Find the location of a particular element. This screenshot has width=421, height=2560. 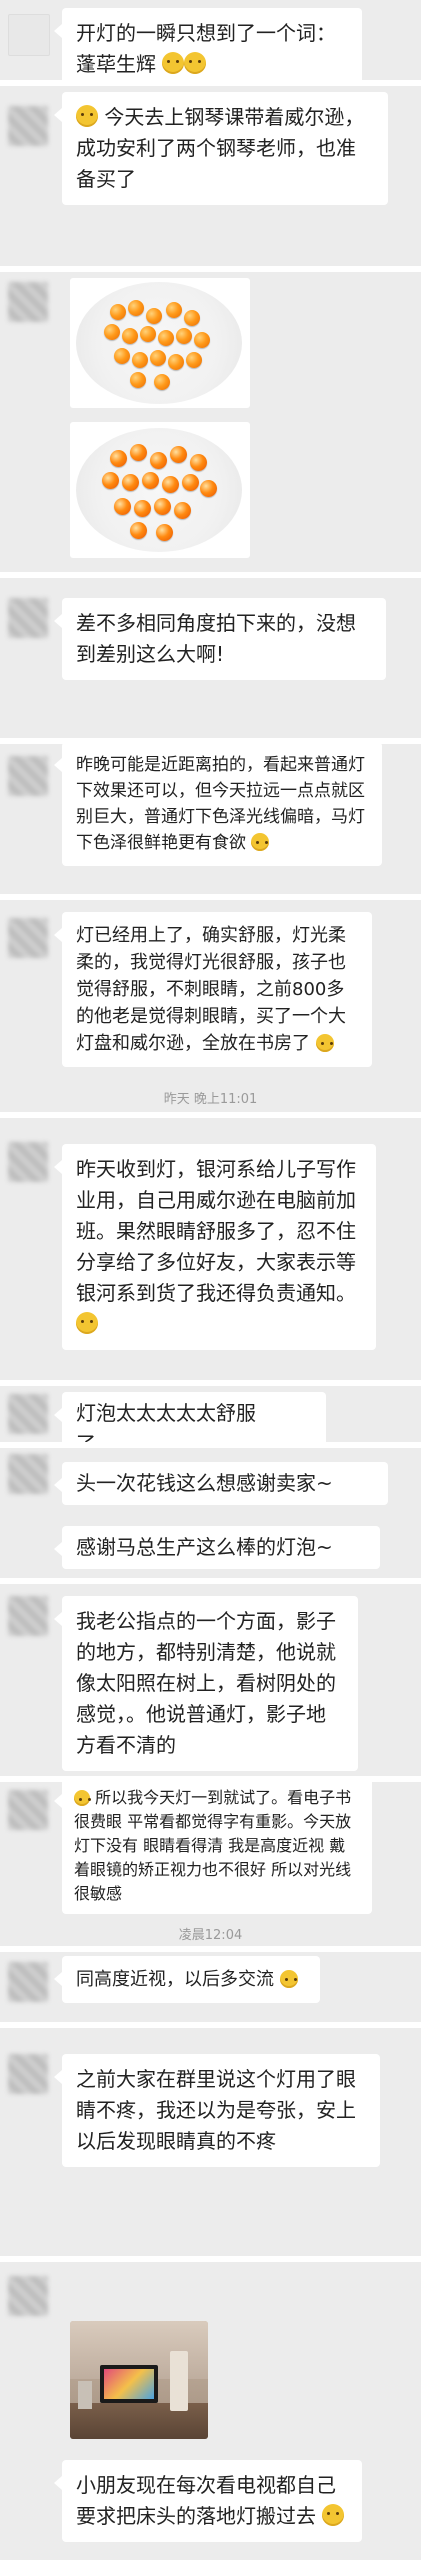

message-text: 今天去上钢琴课带着威尔逊，成功安利了两个钢琴老师，也准备买了 is located at coordinates (220, 148).